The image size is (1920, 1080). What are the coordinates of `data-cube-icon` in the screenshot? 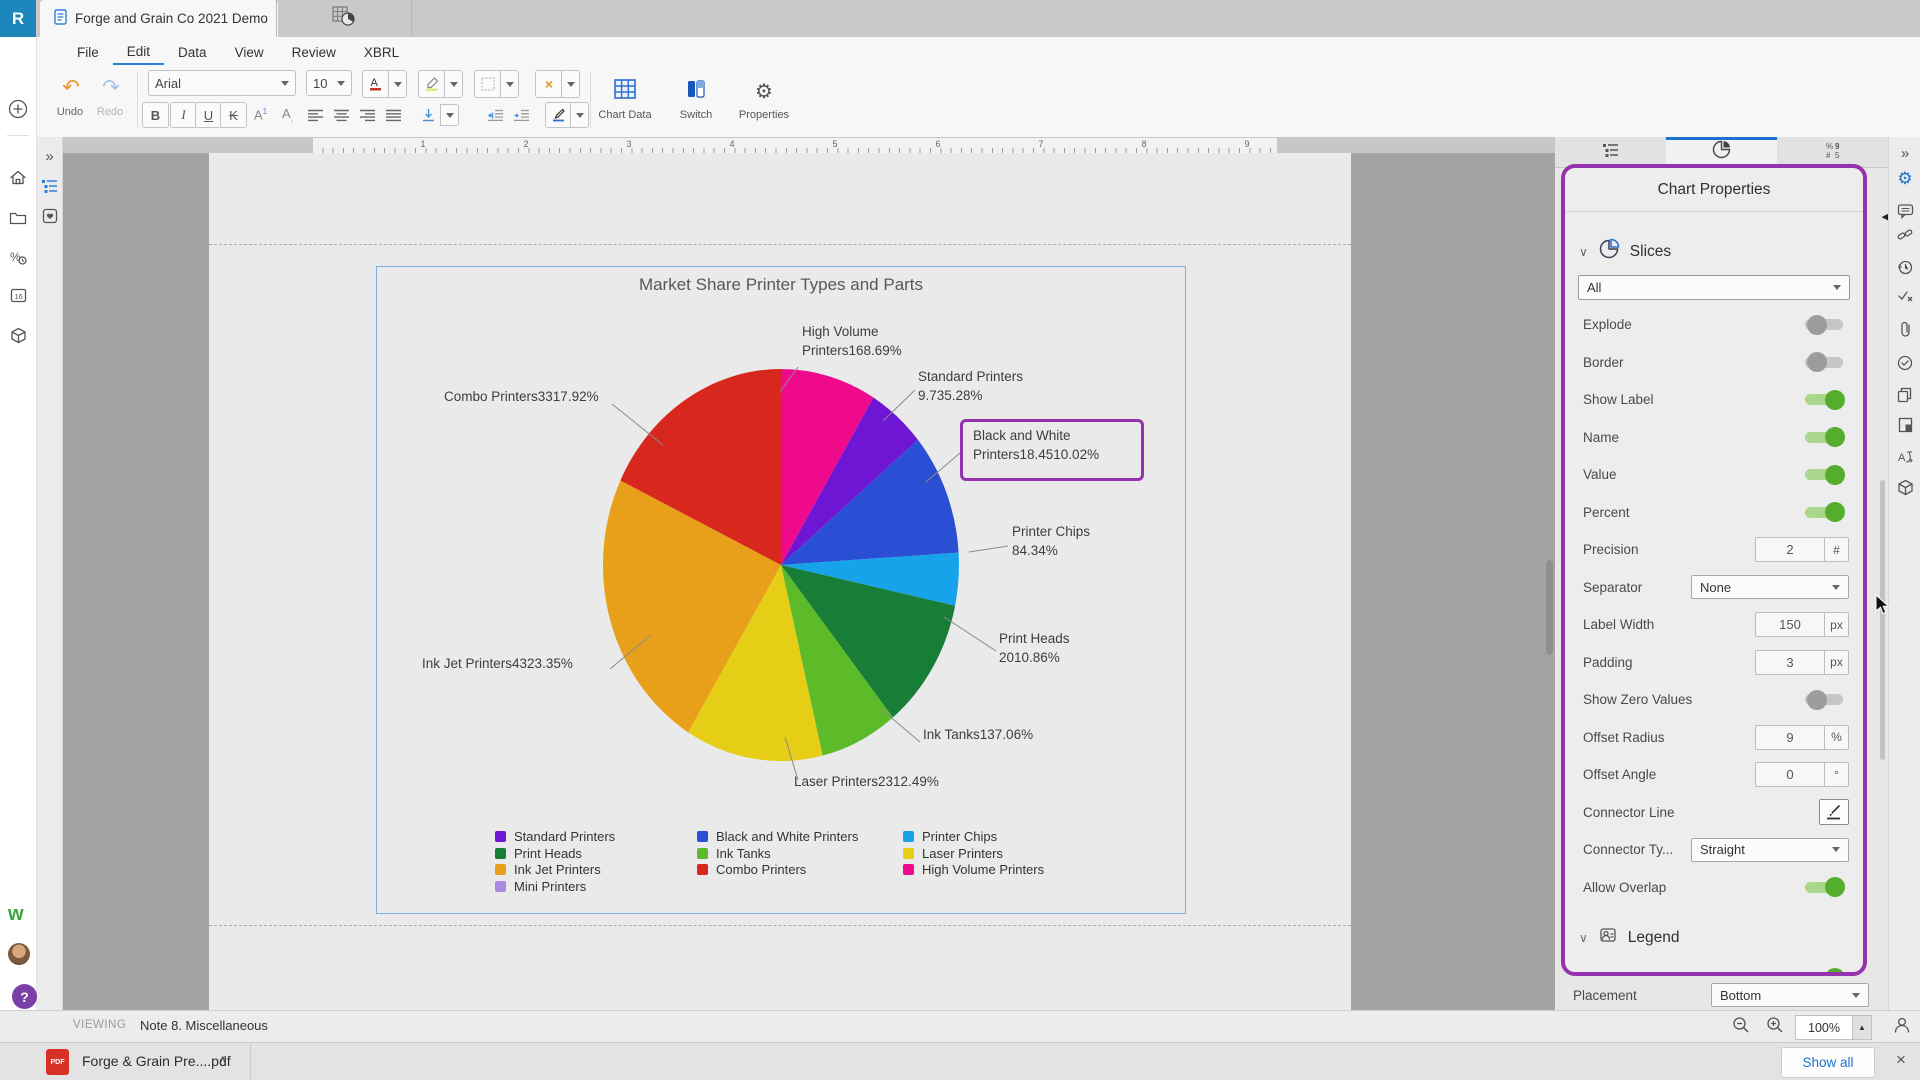 It's located at (1904, 487).